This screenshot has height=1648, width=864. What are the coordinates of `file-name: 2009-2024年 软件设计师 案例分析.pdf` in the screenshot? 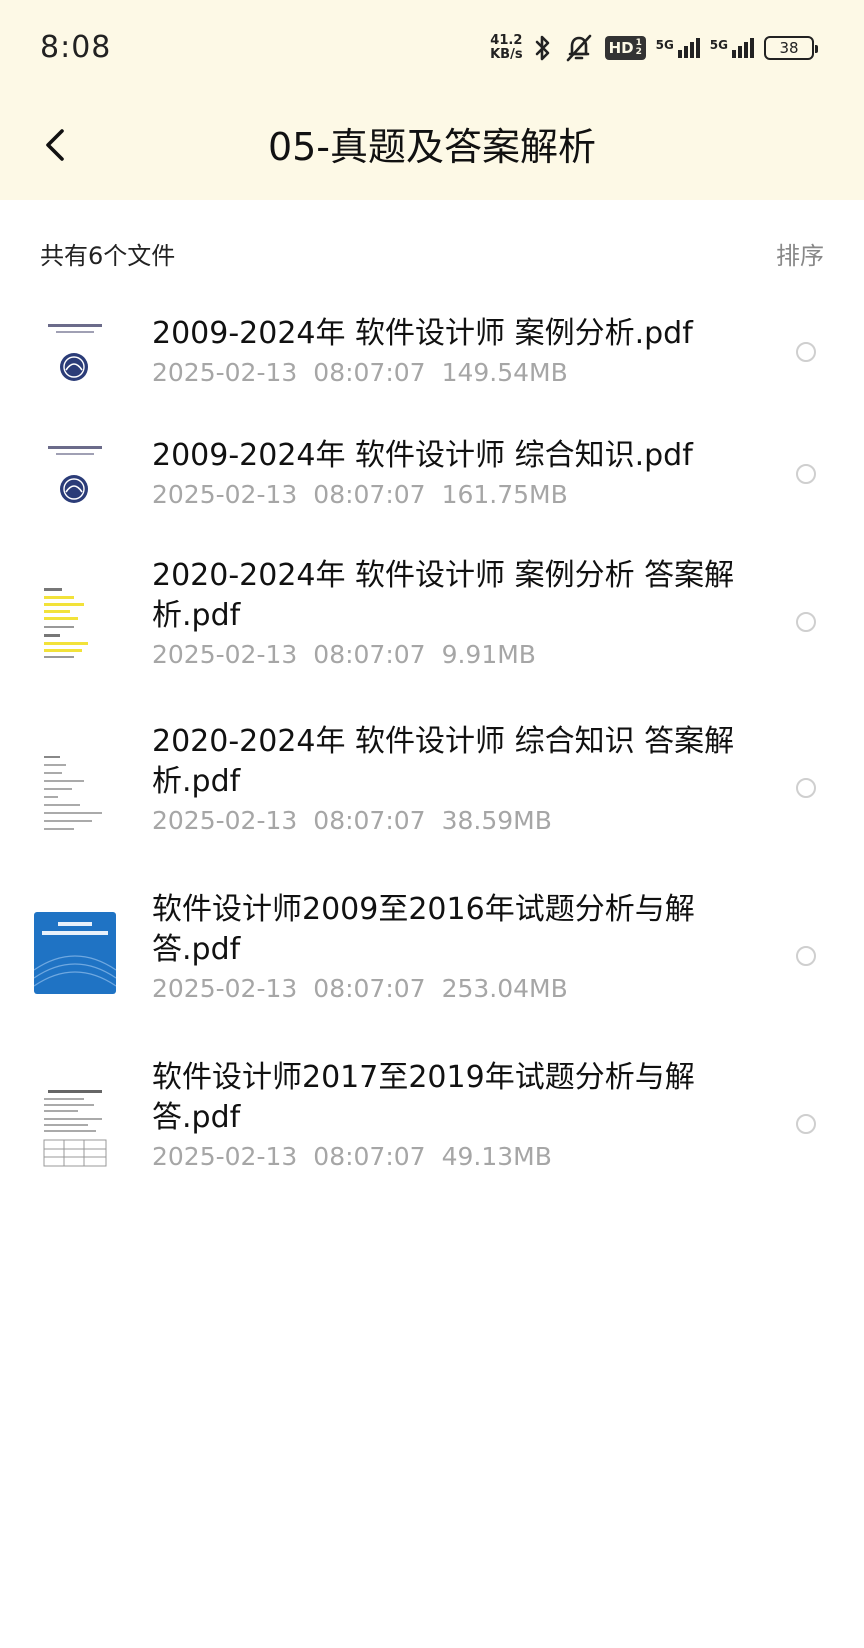 It's located at (422, 333).